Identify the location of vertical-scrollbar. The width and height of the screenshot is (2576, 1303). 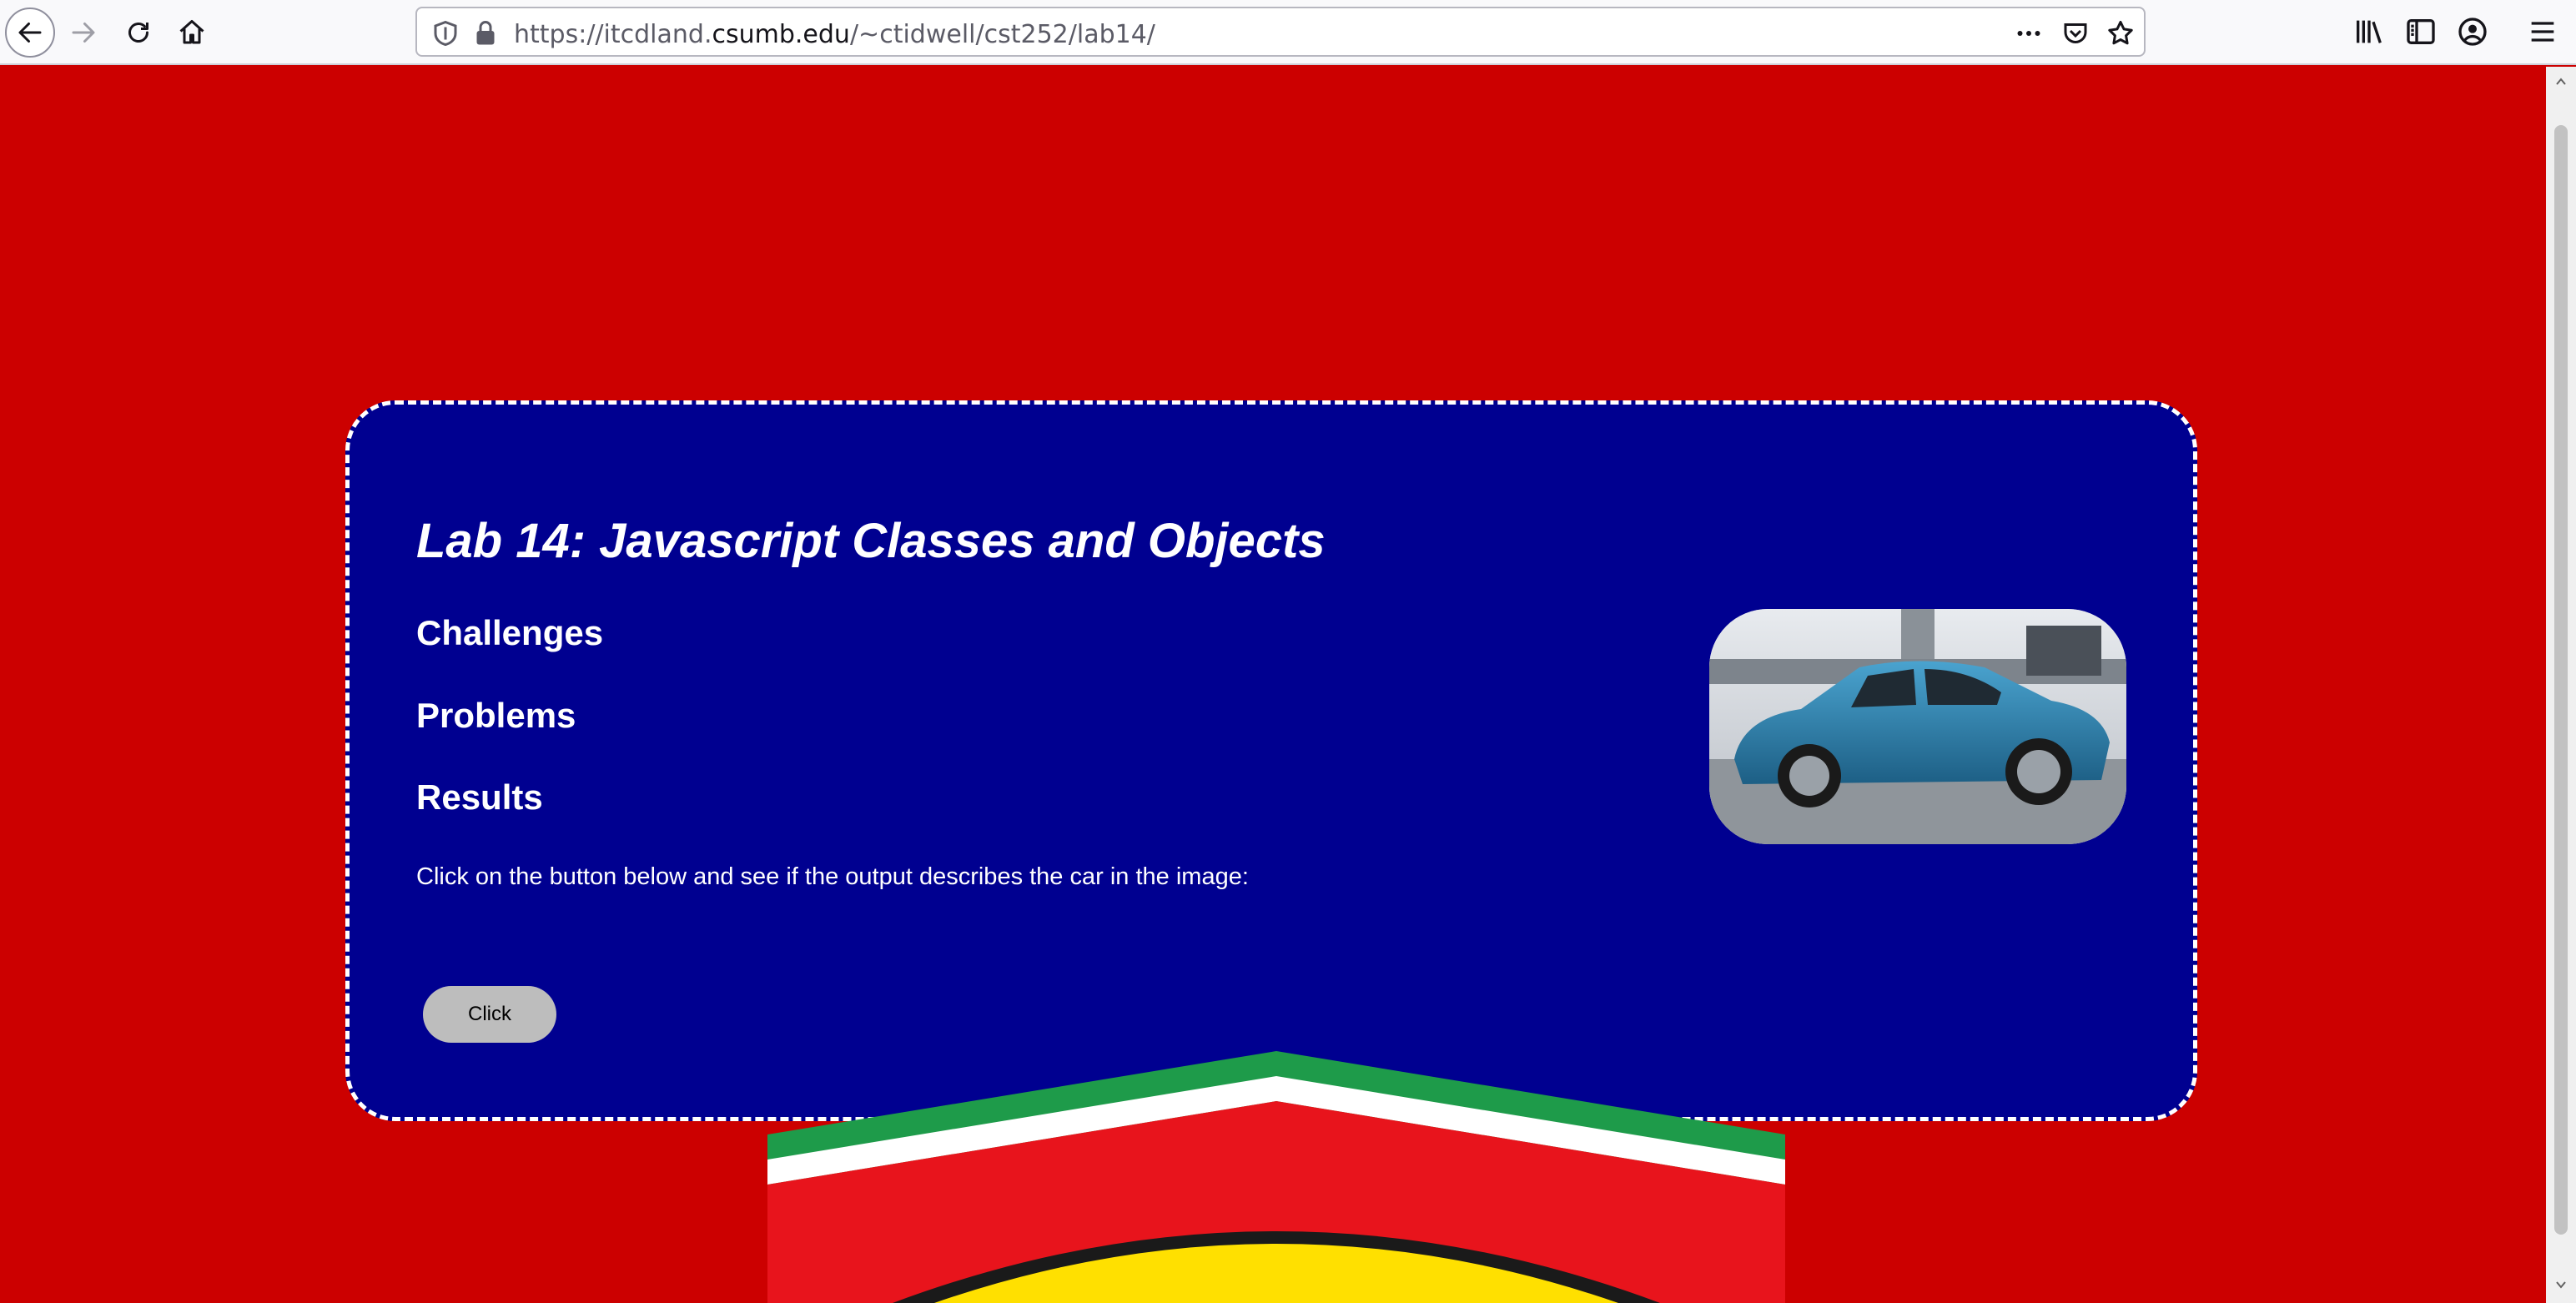
(2561, 685).